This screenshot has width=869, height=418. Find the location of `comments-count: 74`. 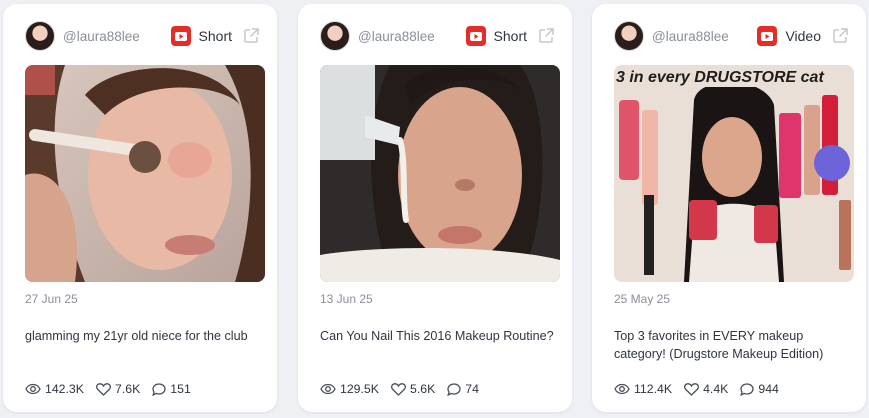

comments-count: 74 is located at coordinates (472, 389).